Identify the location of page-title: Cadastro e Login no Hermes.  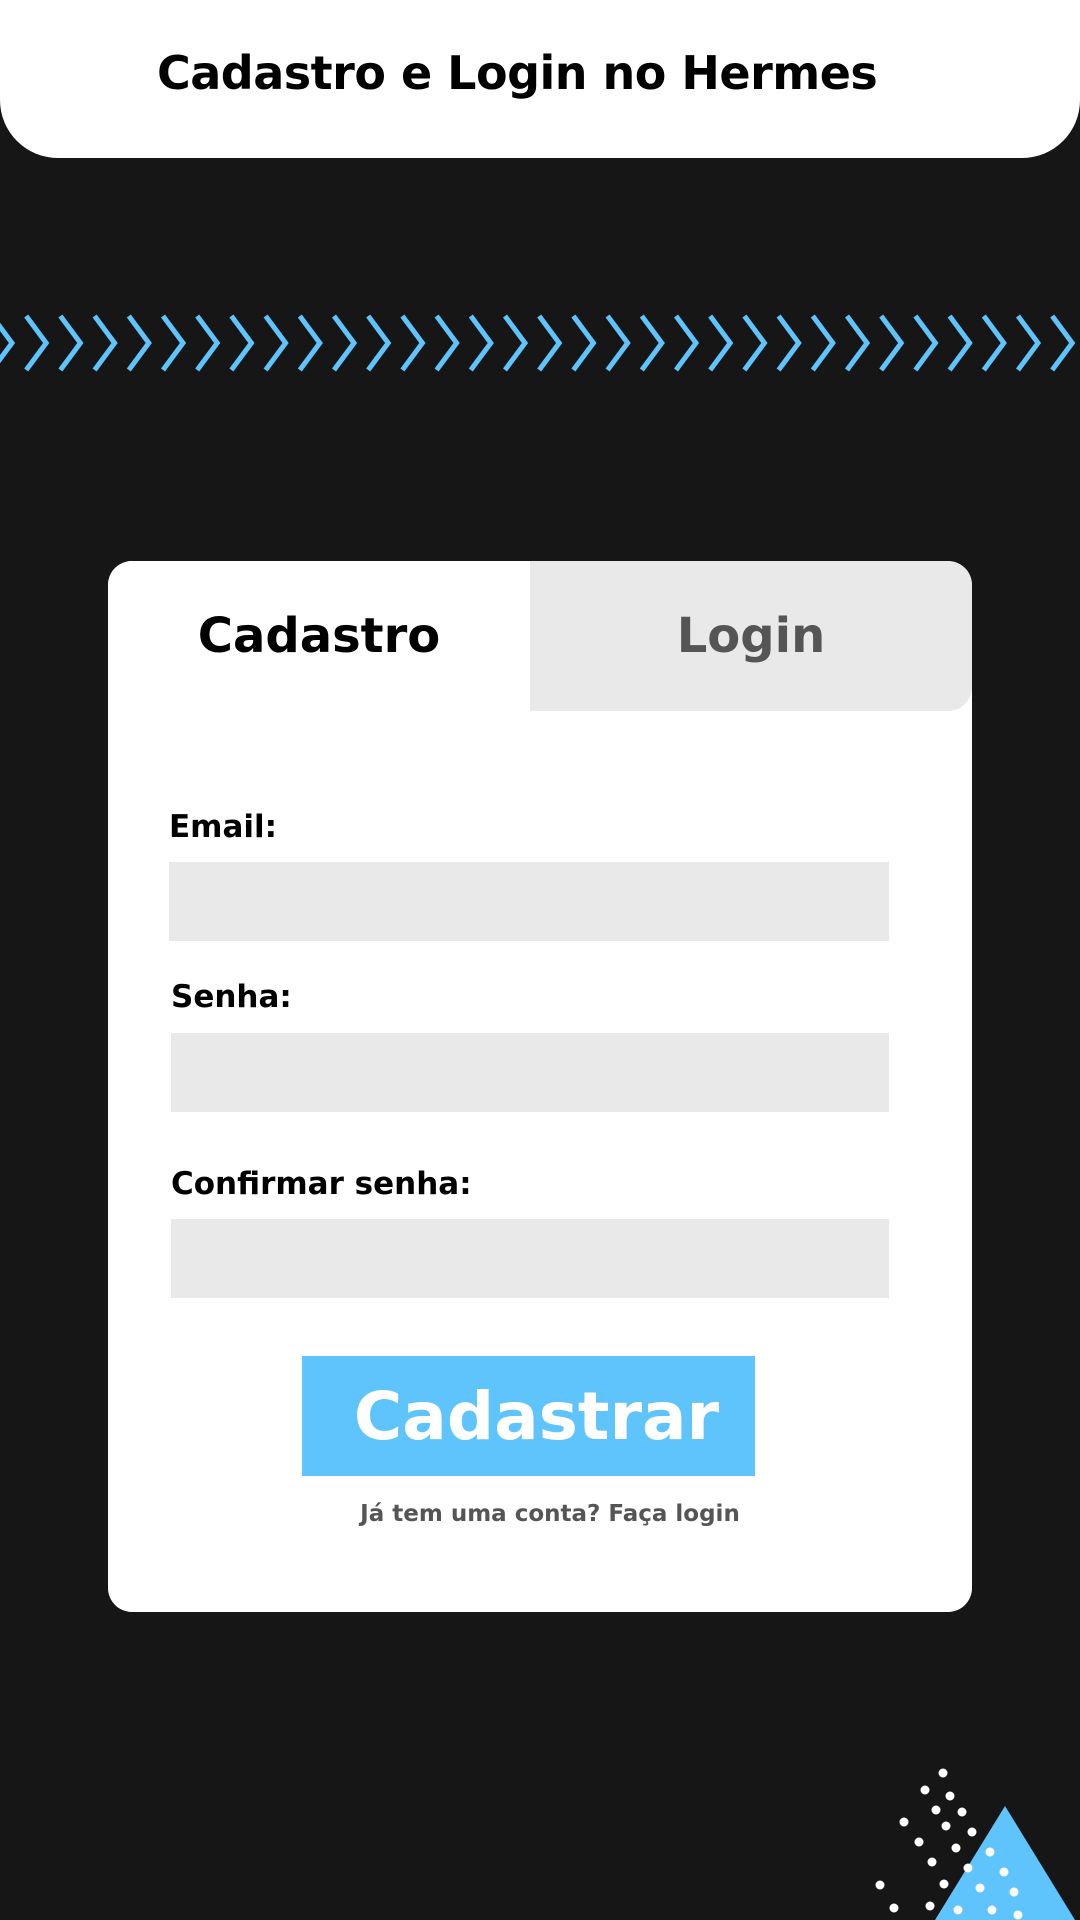
(517, 73).